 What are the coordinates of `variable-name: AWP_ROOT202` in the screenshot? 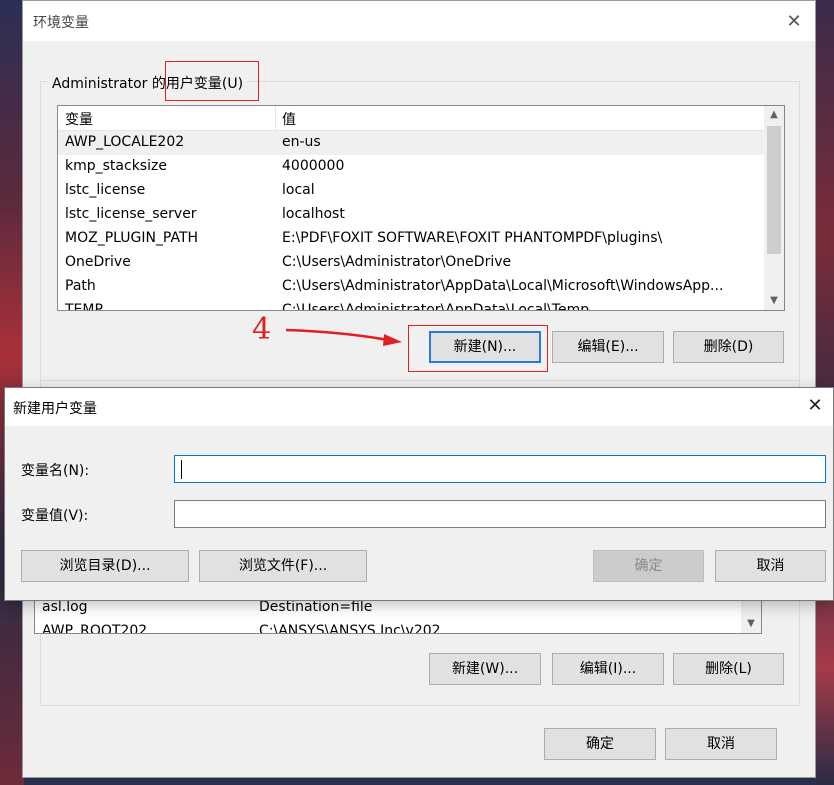 It's located at (95, 628).